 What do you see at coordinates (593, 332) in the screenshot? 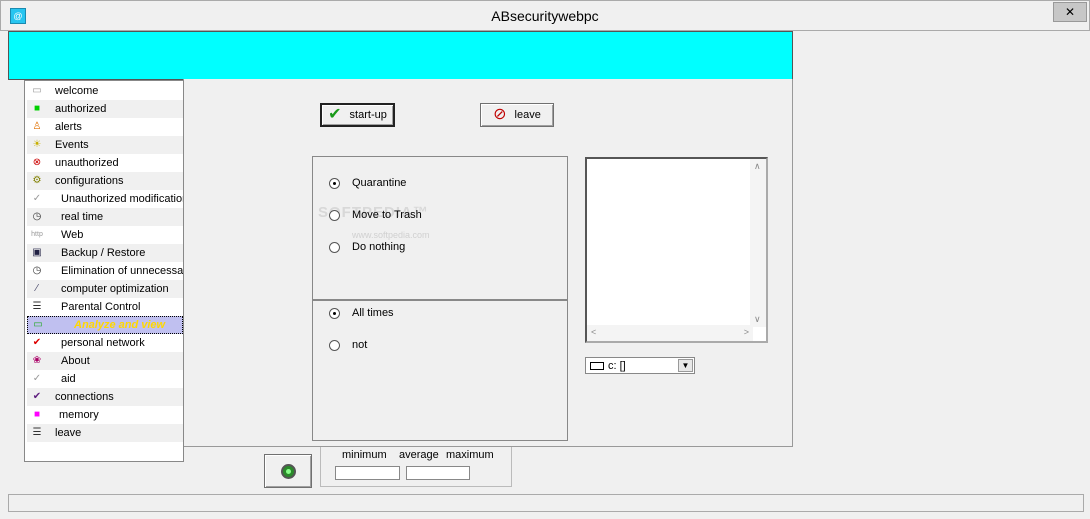
I see `scroll-left-icon: <` at bounding box center [593, 332].